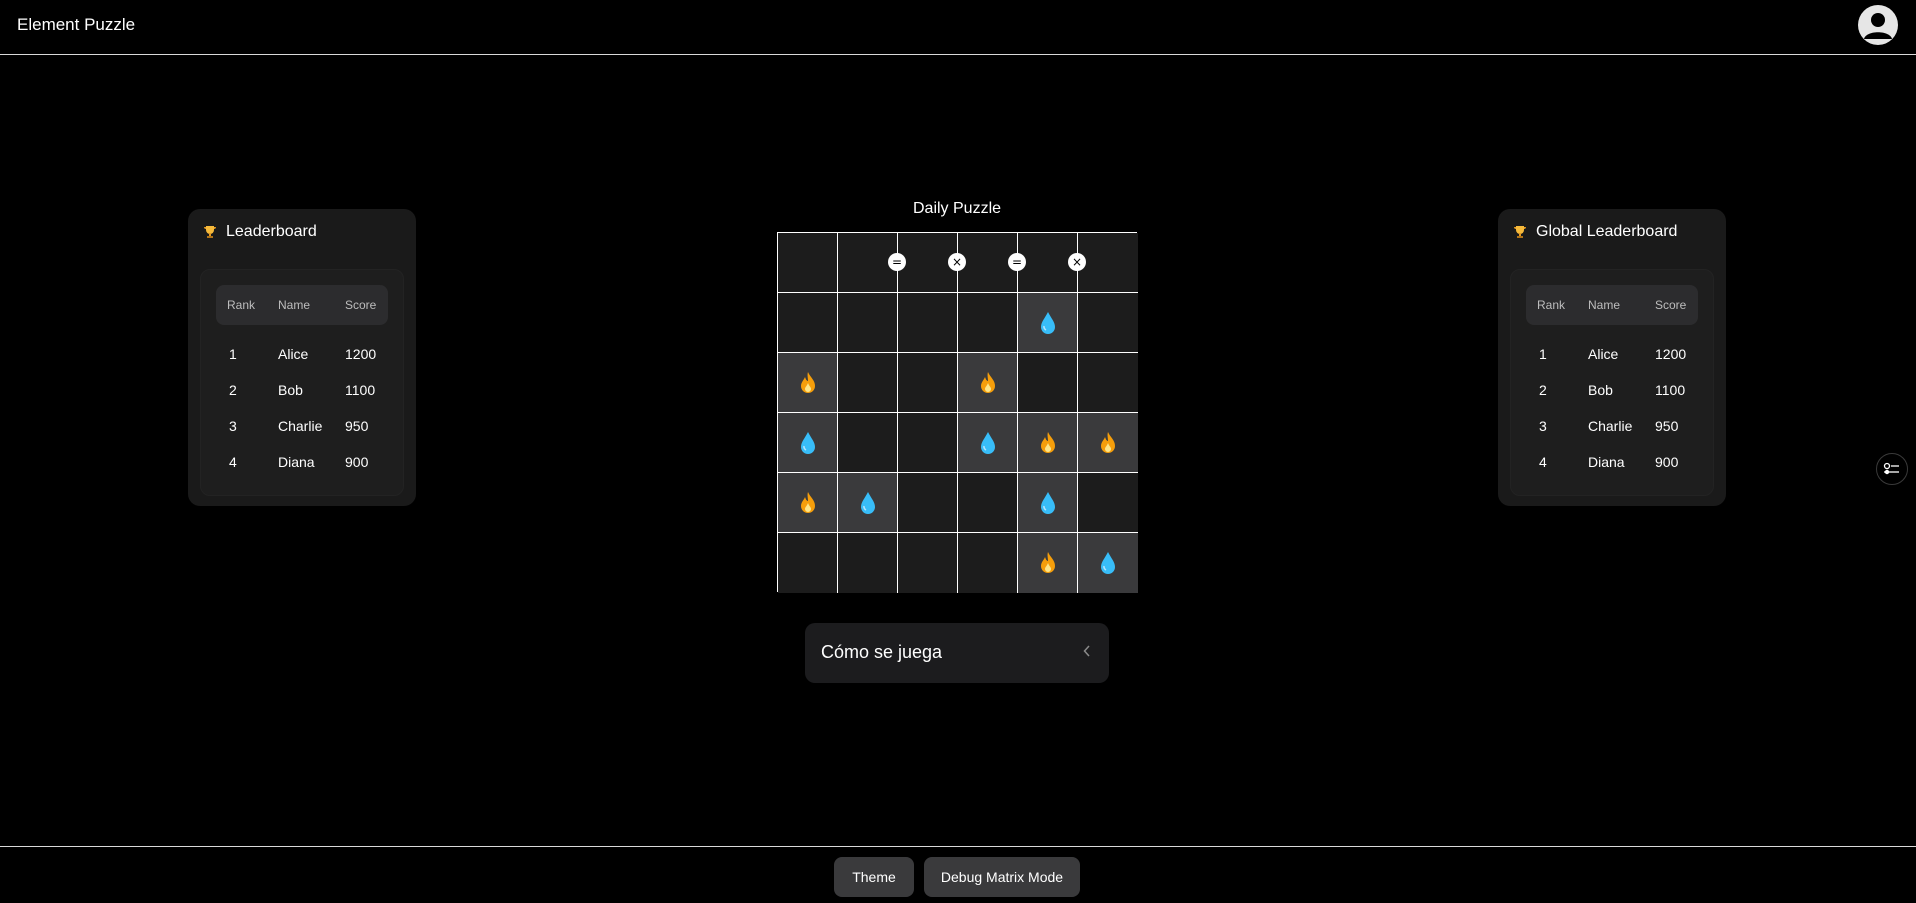  I want to click on chevron-left-icon, so click(1087, 651).